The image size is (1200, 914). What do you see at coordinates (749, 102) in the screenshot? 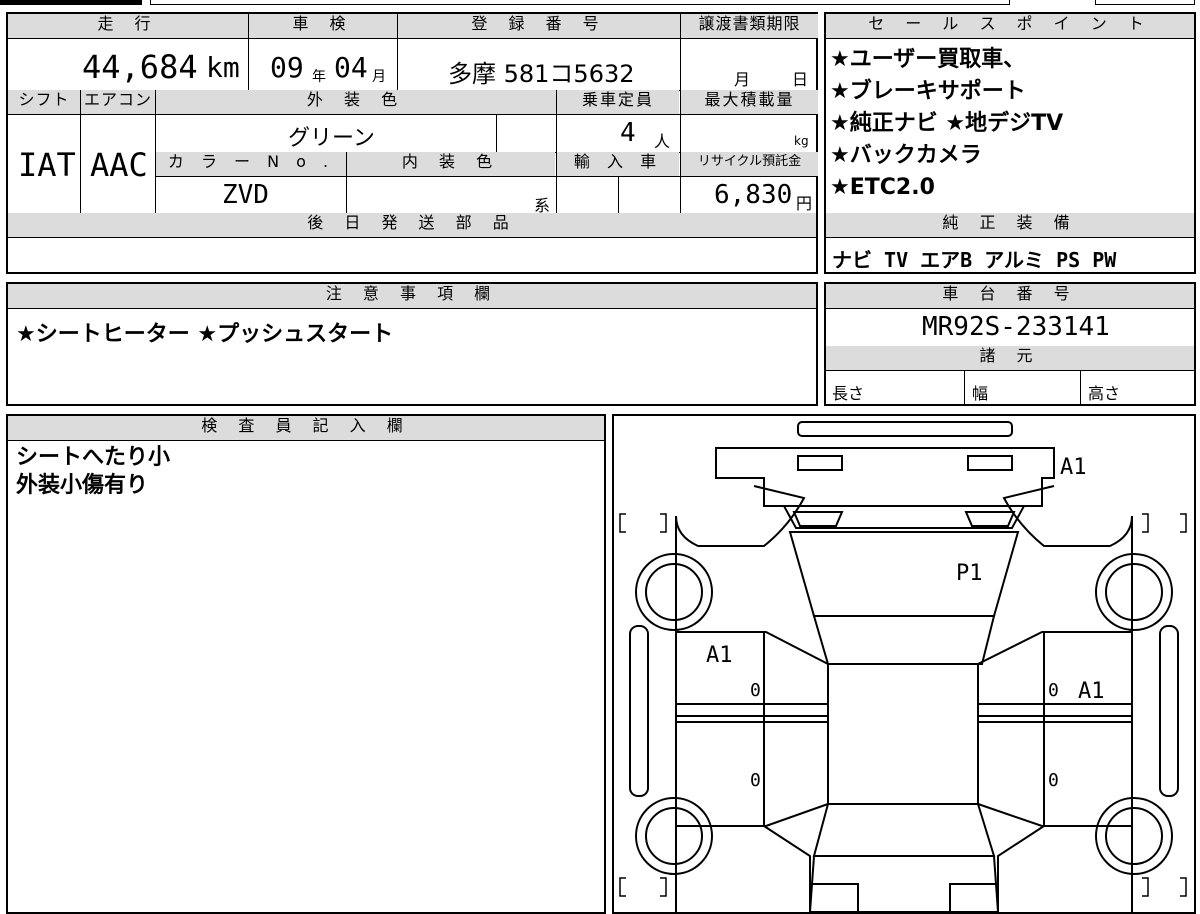
I see `max-load-header: 最大積載量` at bounding box center [749, 102].